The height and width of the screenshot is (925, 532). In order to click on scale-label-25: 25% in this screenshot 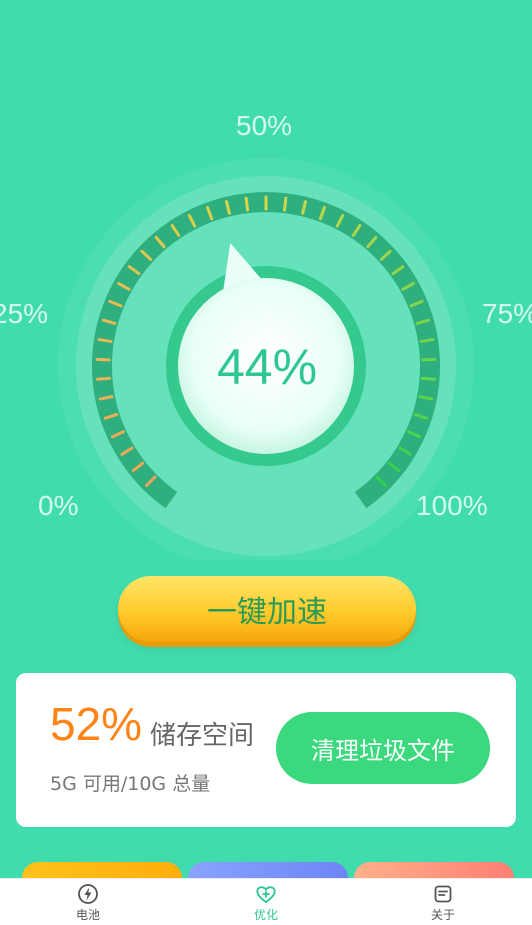, I will do `click(24, 314)`.